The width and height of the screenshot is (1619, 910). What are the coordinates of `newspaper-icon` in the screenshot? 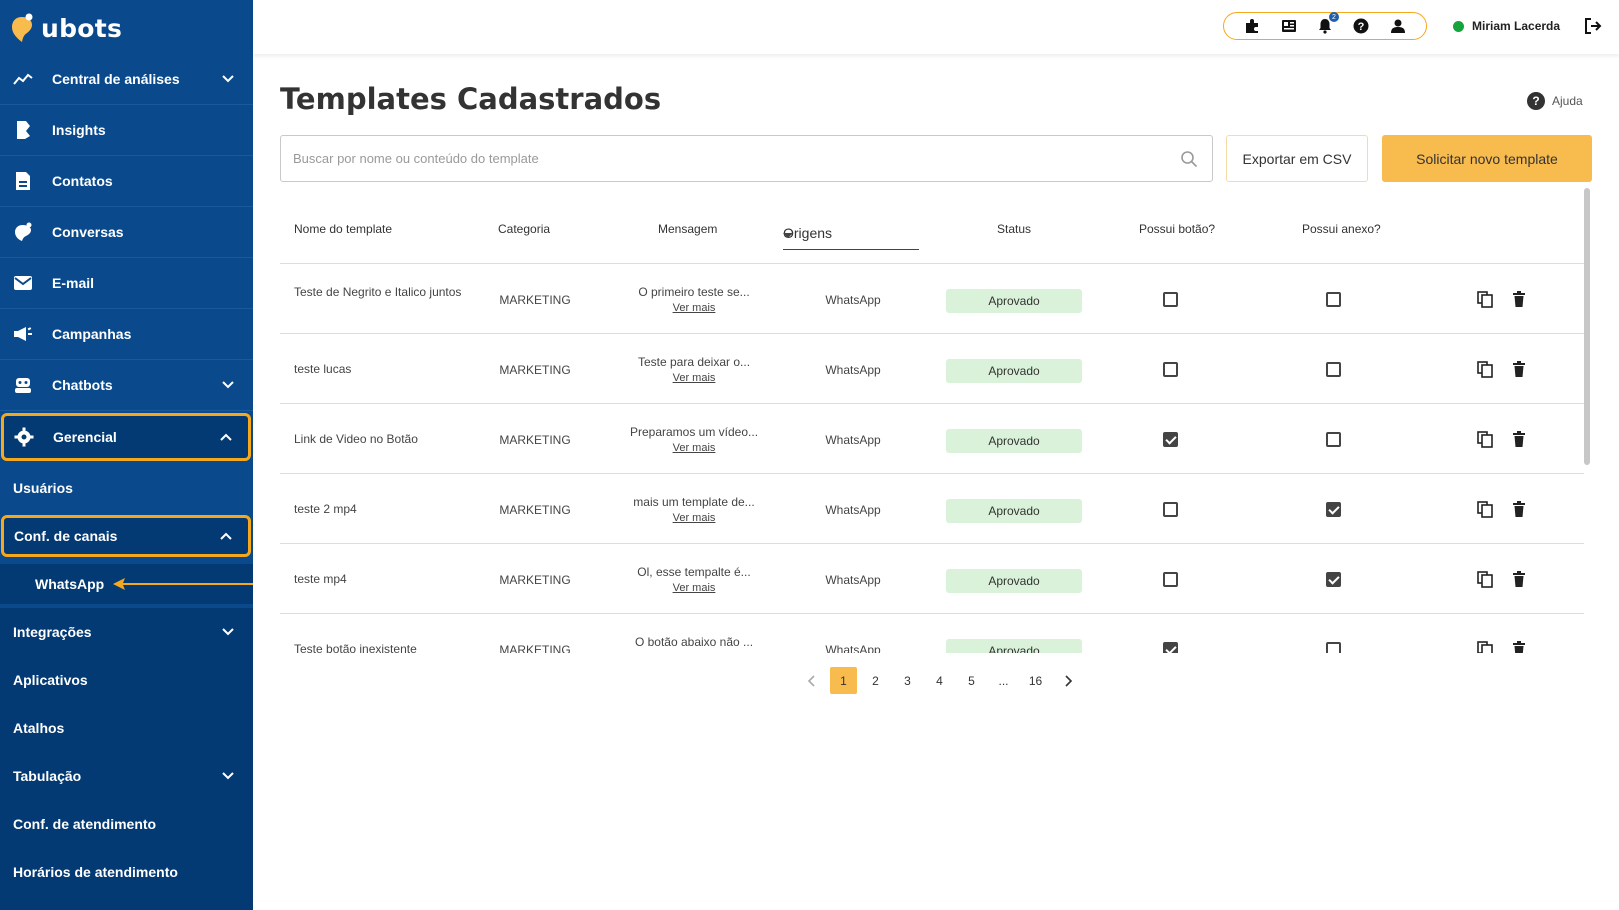 It's located at (1289, 26).